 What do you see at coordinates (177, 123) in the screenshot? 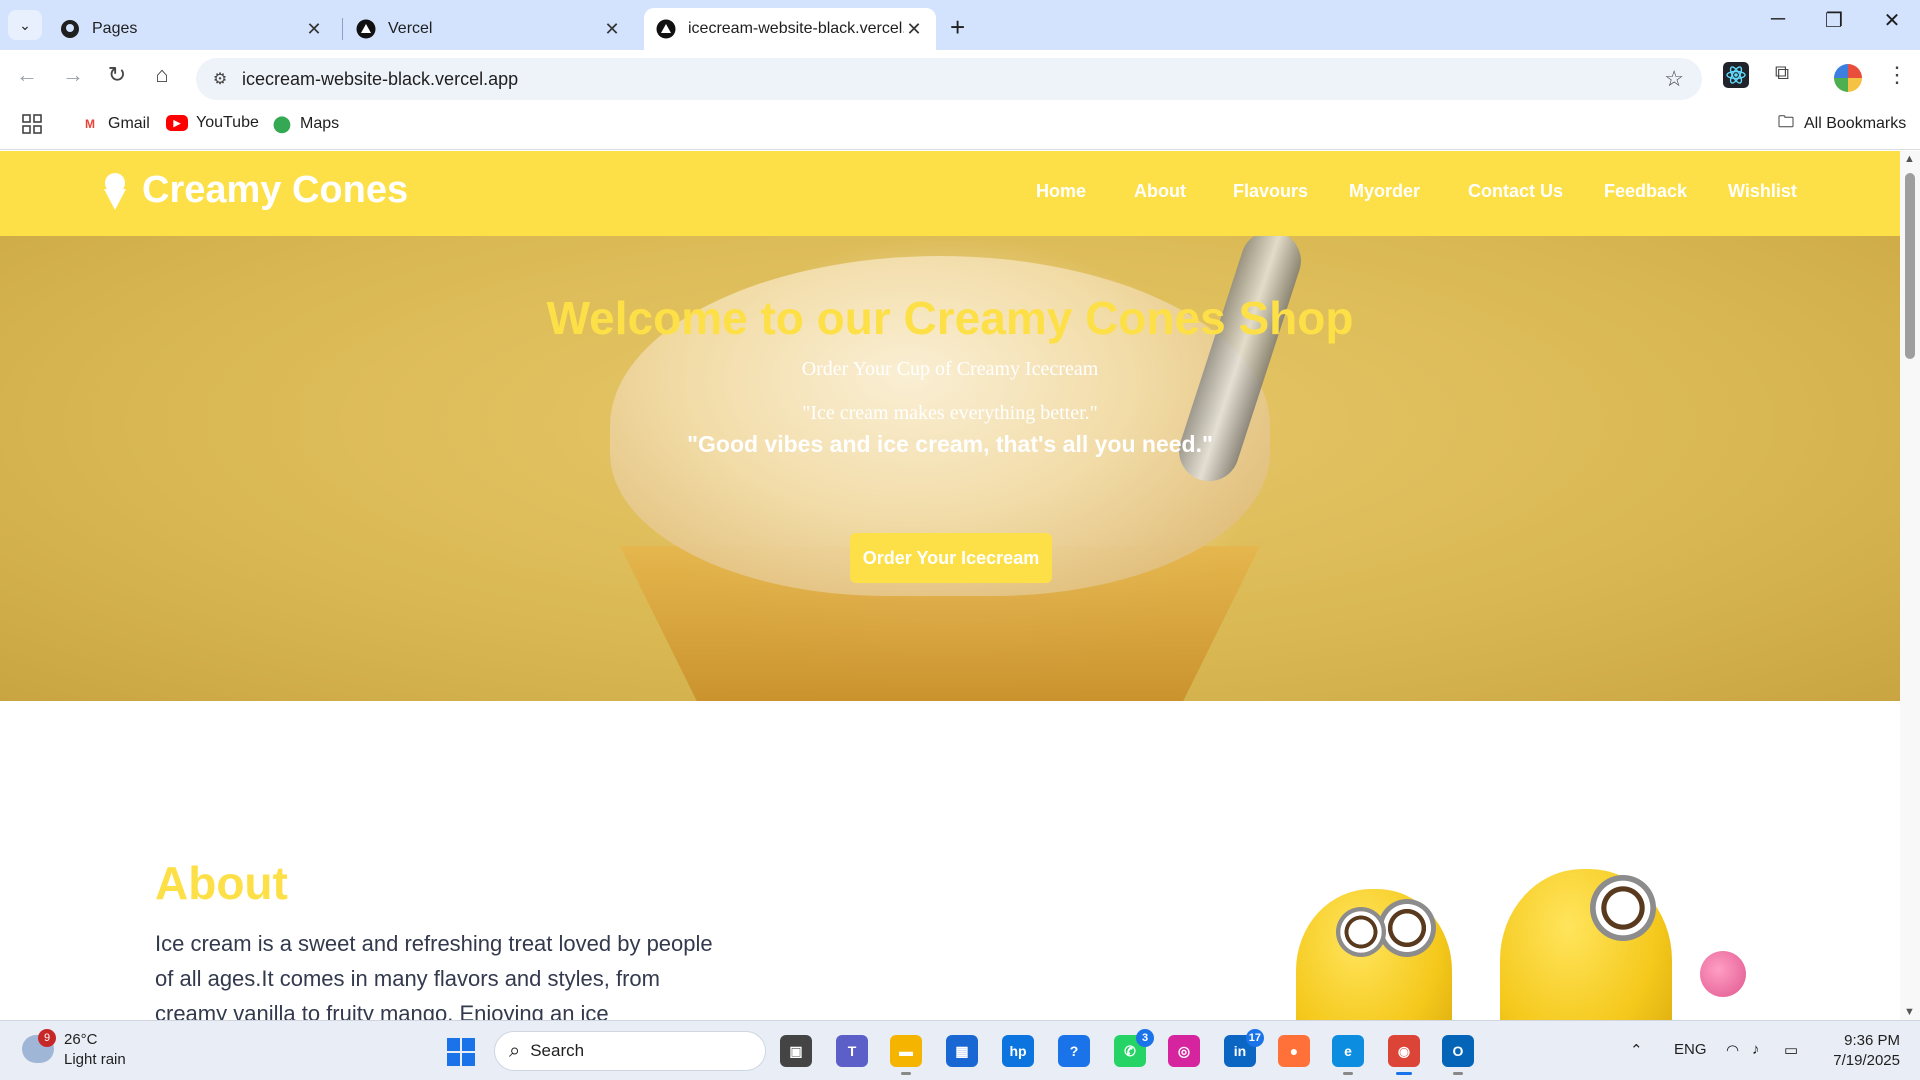
I see `youtube-icon: ▶` at bounding box center [177, 123].